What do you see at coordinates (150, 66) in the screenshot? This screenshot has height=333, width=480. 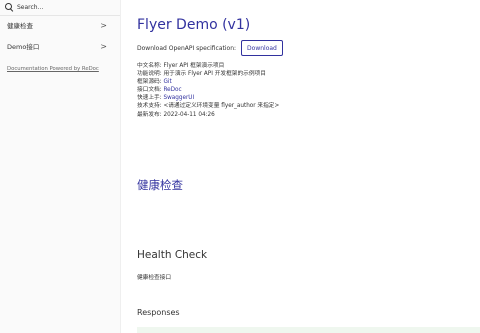 I see `info-label: 中文名称:` at bounding box center [150, 66].